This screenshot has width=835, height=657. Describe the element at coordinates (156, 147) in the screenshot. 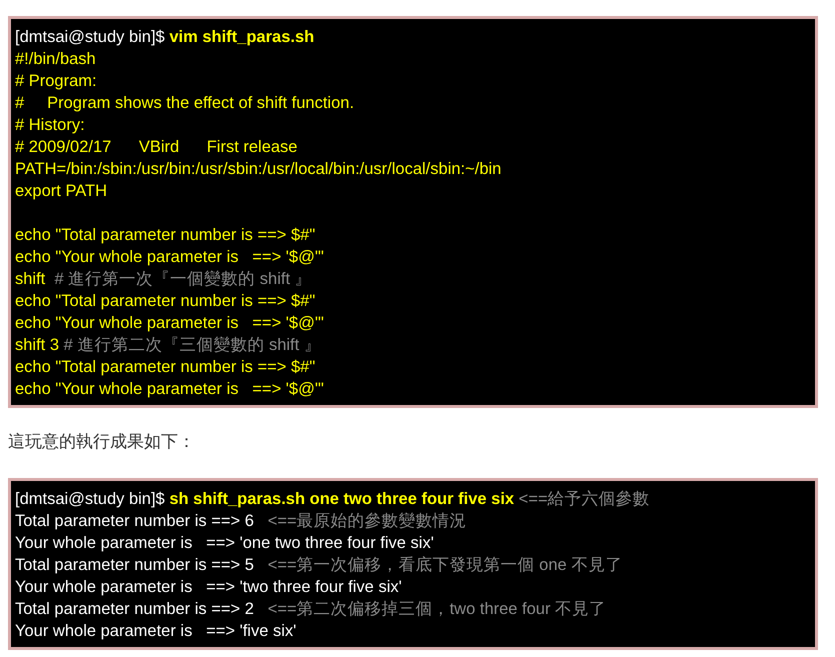

I see `terminal-line: # 2009/02/17 VBird First release` at that location.